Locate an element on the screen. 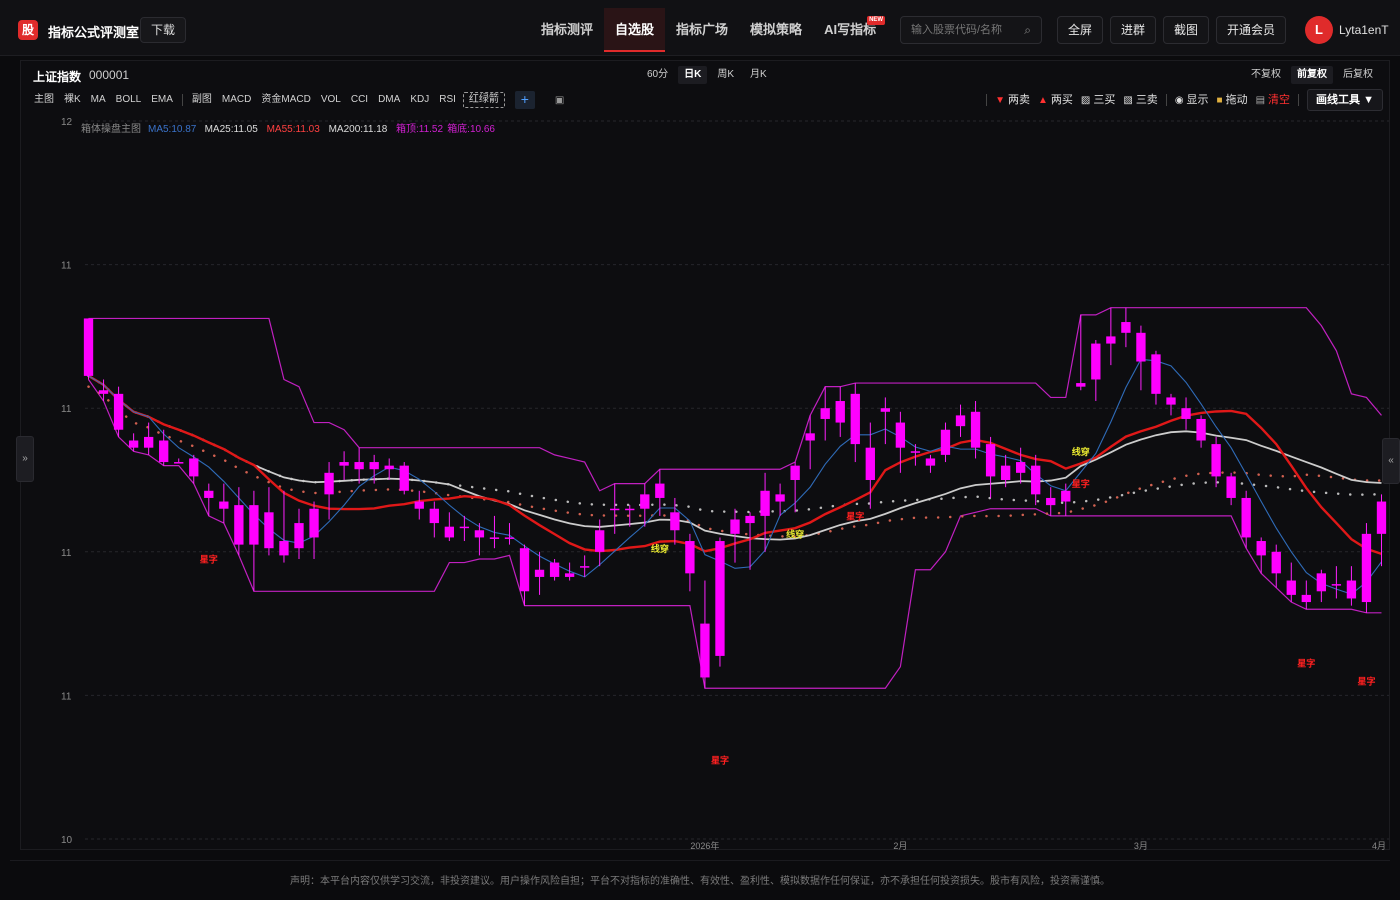  adjust-forward: 前复权 is located at coordinates (1312, 75).